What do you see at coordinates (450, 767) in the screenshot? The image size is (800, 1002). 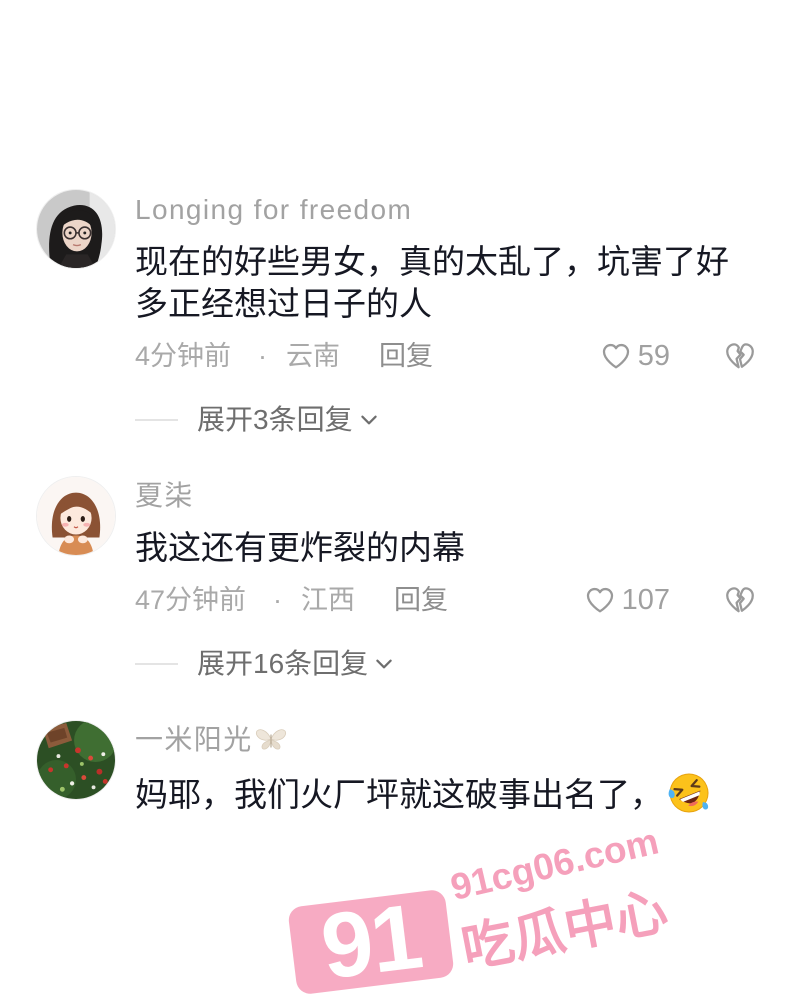 I see `comment-body: 一米阳光 妈耶，我们火厂坪就这破事出名了，` at bounding box center [450, 767].